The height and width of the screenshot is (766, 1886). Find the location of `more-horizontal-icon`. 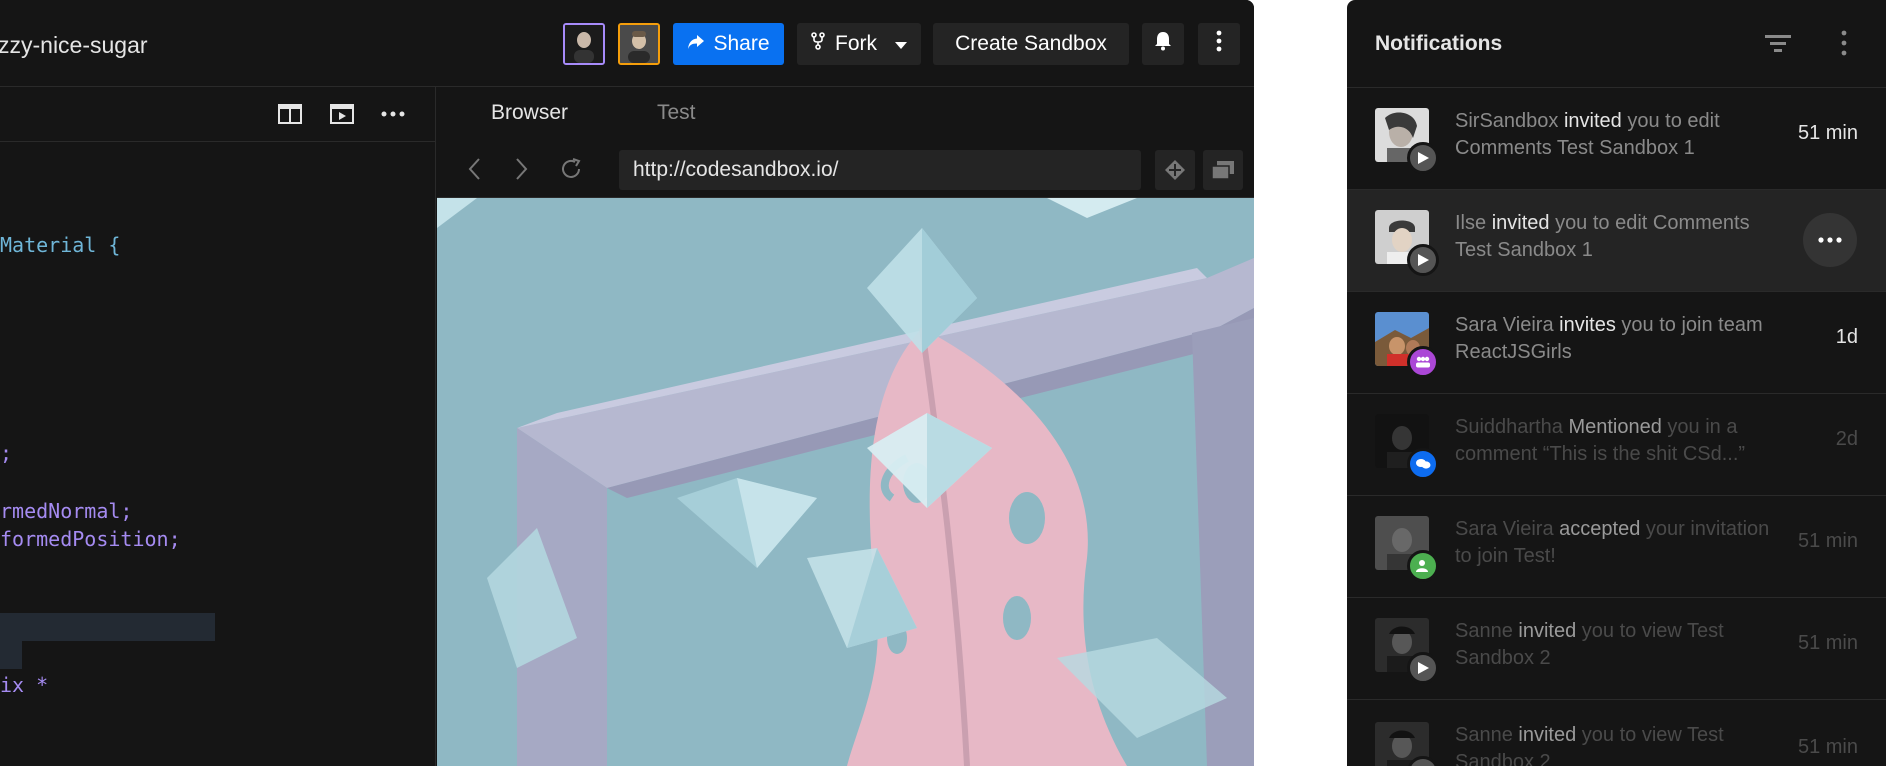

more-horizontal-icon is located at coordinates (1830, 240).